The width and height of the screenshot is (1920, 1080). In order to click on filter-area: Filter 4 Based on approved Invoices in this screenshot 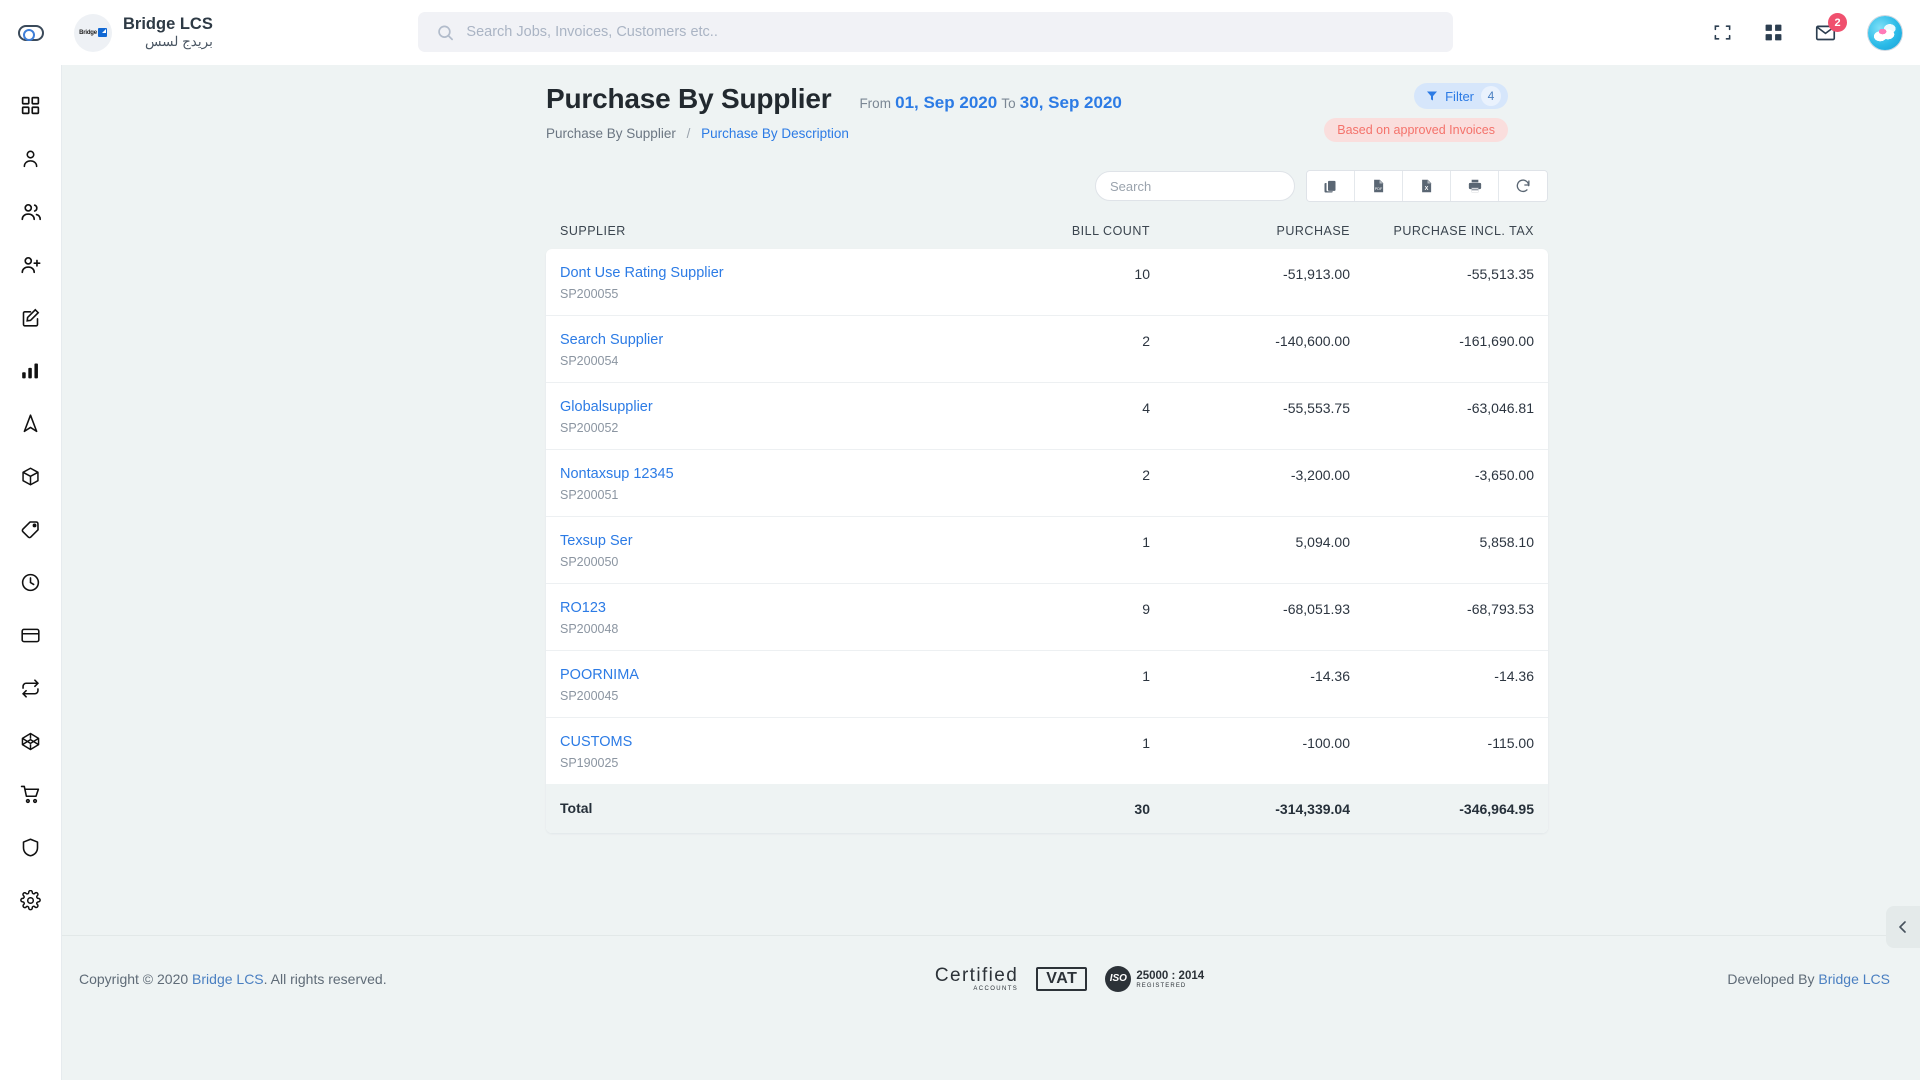, I will do `click(1416, 112)`.